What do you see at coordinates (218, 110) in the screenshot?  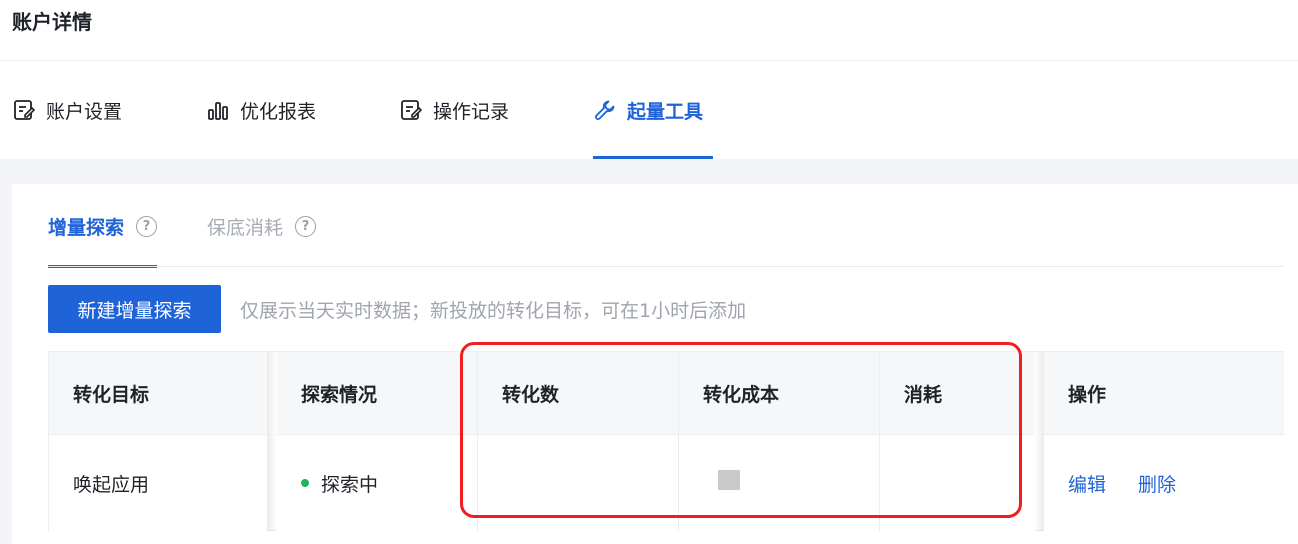 I see `bar-chart-icon` at bounding box center [218, 110].